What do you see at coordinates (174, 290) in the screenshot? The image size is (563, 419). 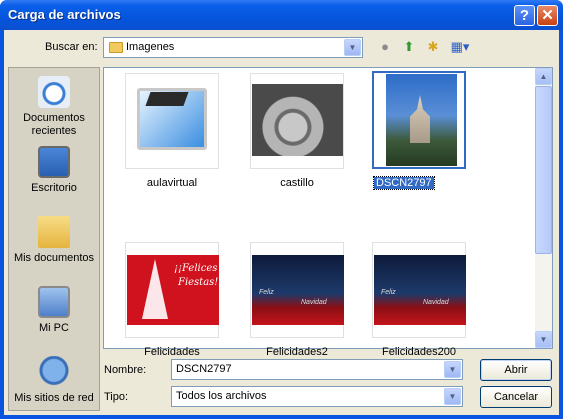 I see `thumbnail-frame: ¡¡Felices Fiestas!!` at bounding box center [174, 290].